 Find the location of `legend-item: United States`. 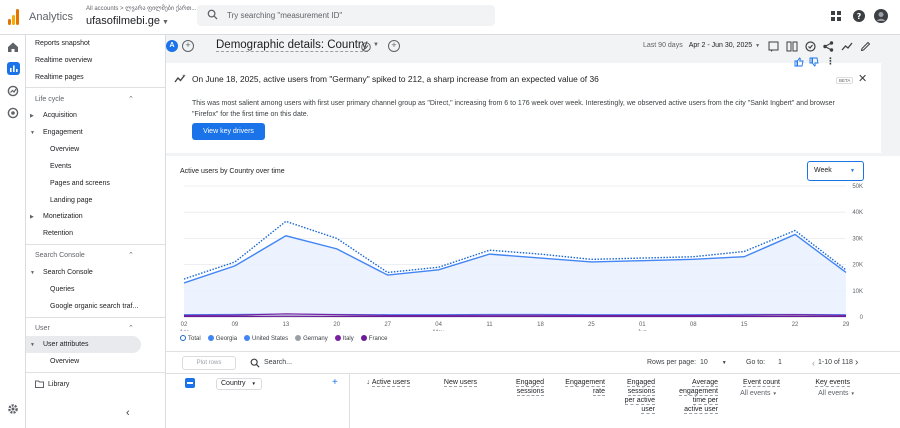

legend-item: United States is located at coordinates (266, 338).